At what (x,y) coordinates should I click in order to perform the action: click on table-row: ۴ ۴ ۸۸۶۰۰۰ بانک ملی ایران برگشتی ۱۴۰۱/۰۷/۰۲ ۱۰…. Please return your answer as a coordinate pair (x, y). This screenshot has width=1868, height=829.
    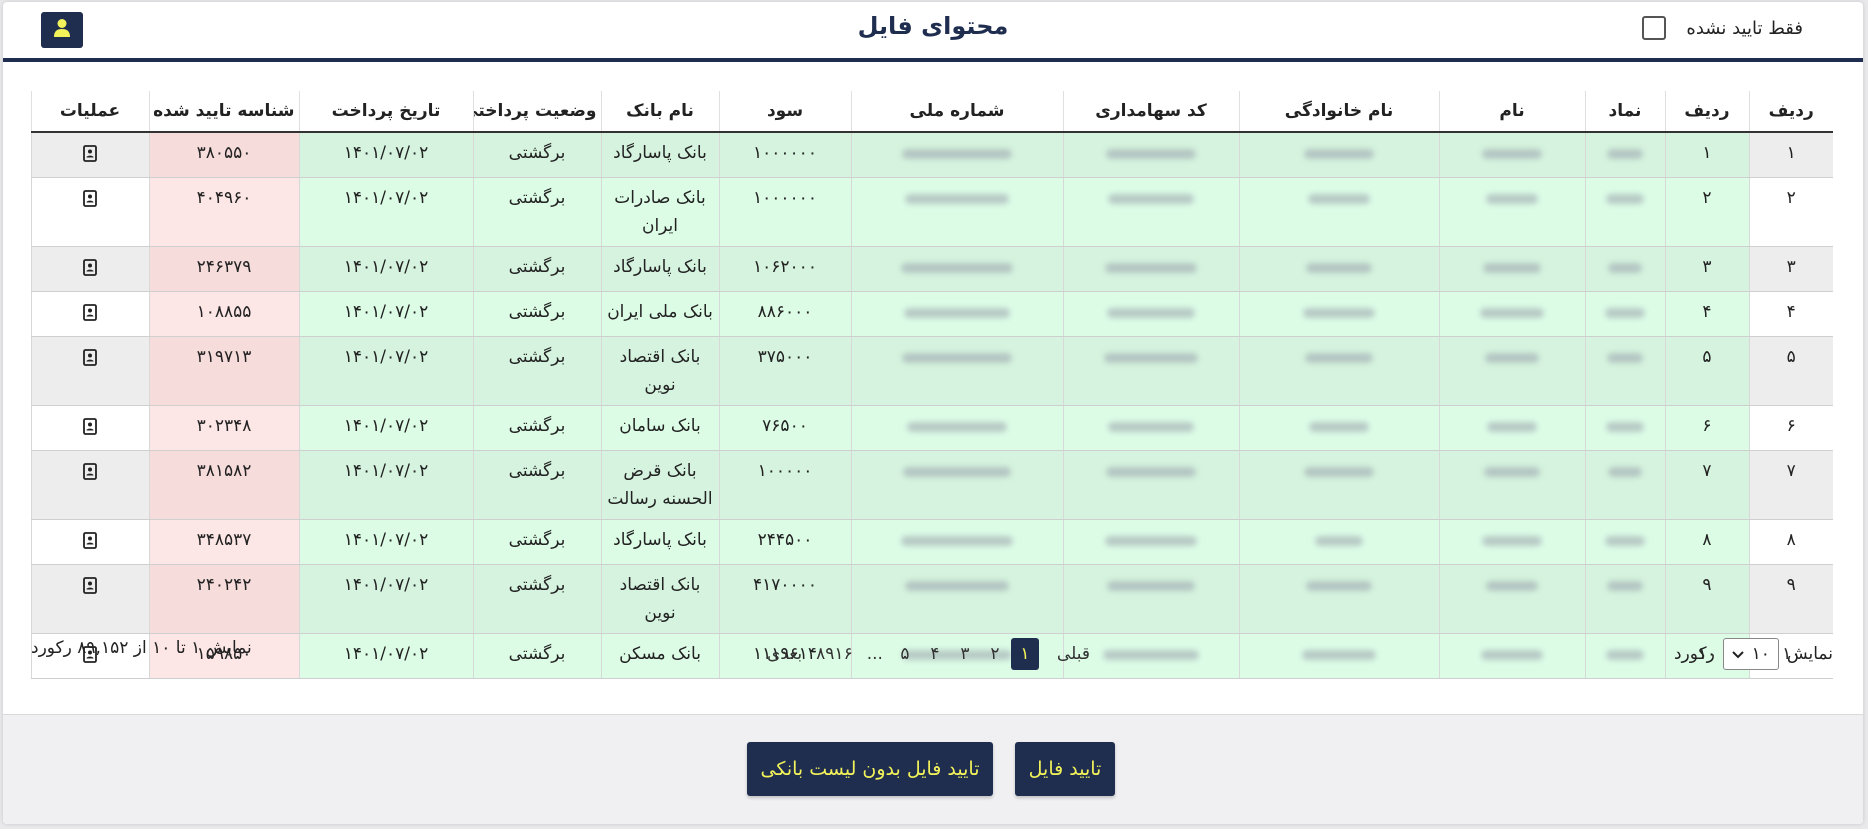
    Looking at the image, I should click on (931, 314).